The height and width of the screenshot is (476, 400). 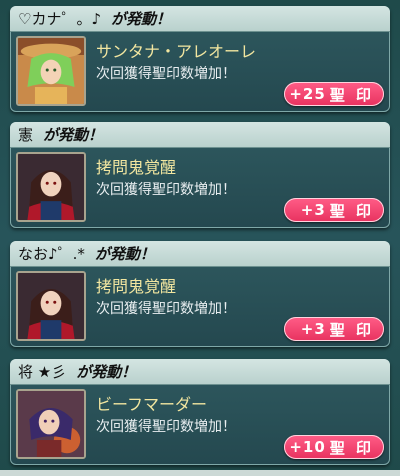 What do you see at coordinates (200, 19) in the screenshot?
I see `card-header: ♡カナ゜。♪ が発動！` at bounding box center [200, 19].